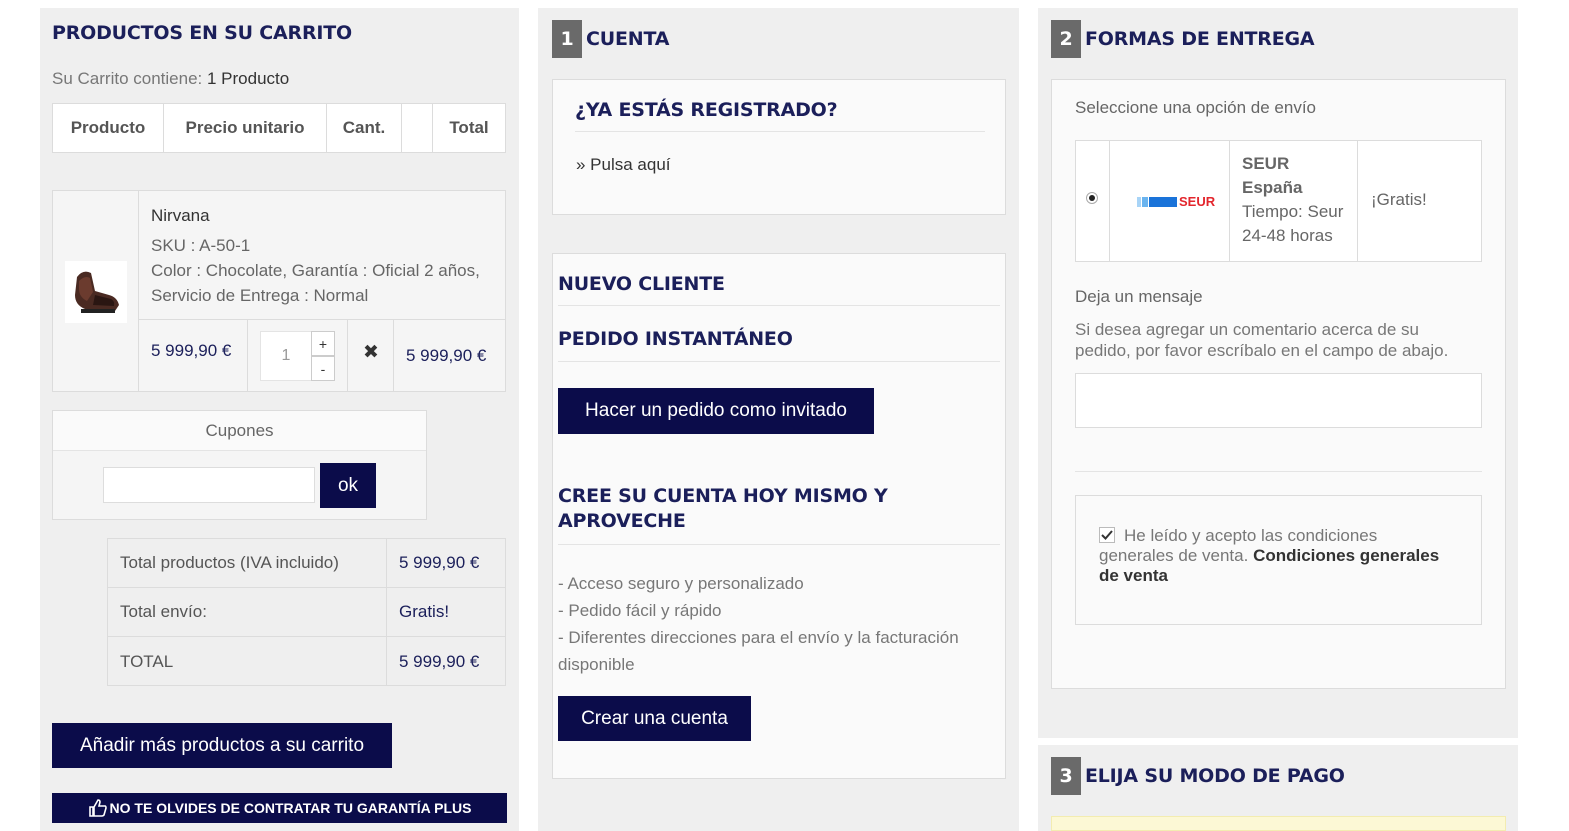 The height and width of the screenshot is (831, 1569). Describe the element at coordinates (247, 661) in the screenshot. I see `totals-label: TOTAL` at that location.